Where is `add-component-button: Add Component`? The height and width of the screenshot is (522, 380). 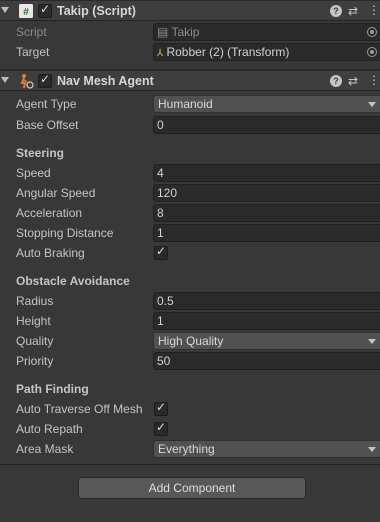
add-component-button: Add Component is located at coordinates (192, 488).